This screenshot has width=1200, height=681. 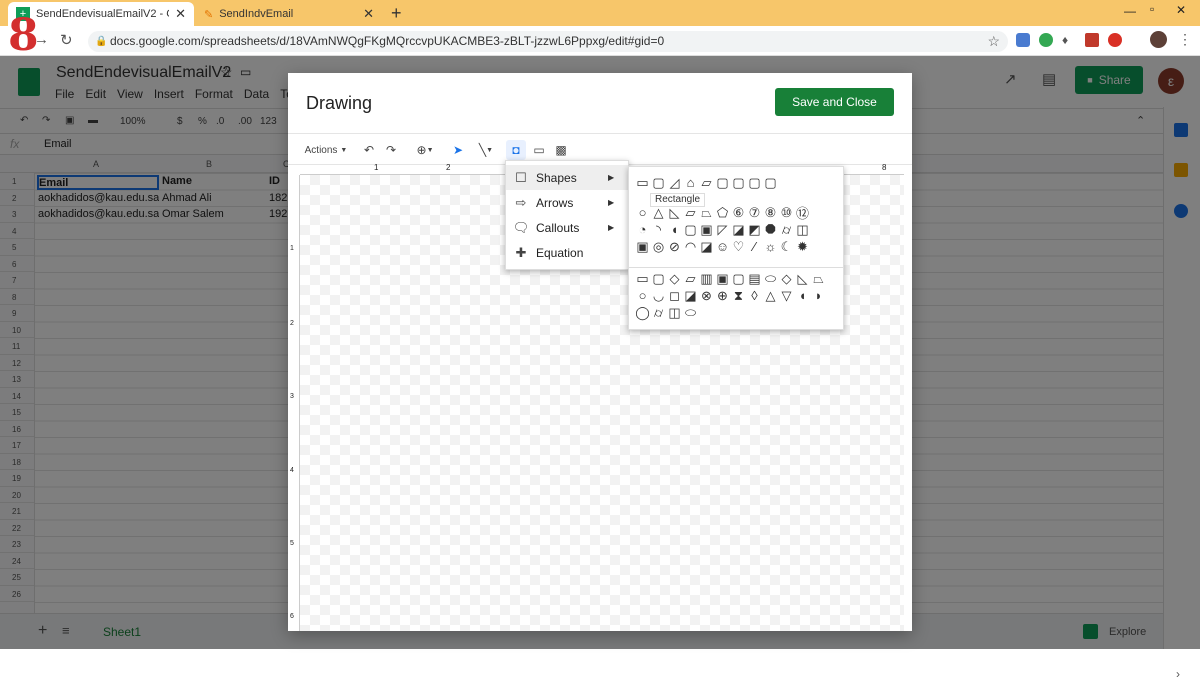 What do you see at coordinates (802, 246) in the screenshot?
I see `shape-option-icon: ✹` at bounding box center [802, 246].